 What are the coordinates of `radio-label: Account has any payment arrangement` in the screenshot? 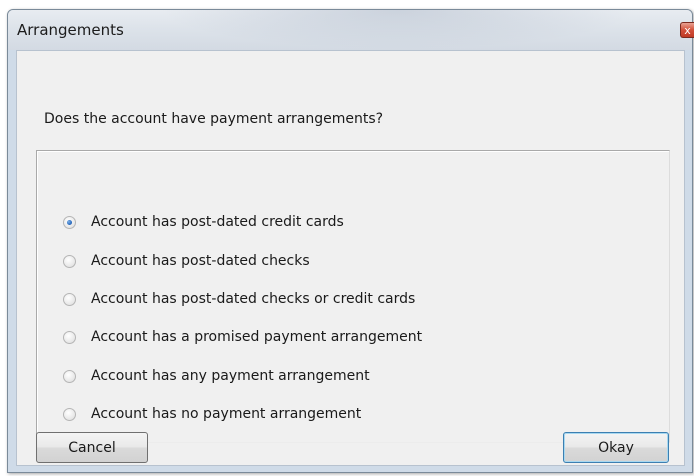 It's located at (230, 376).